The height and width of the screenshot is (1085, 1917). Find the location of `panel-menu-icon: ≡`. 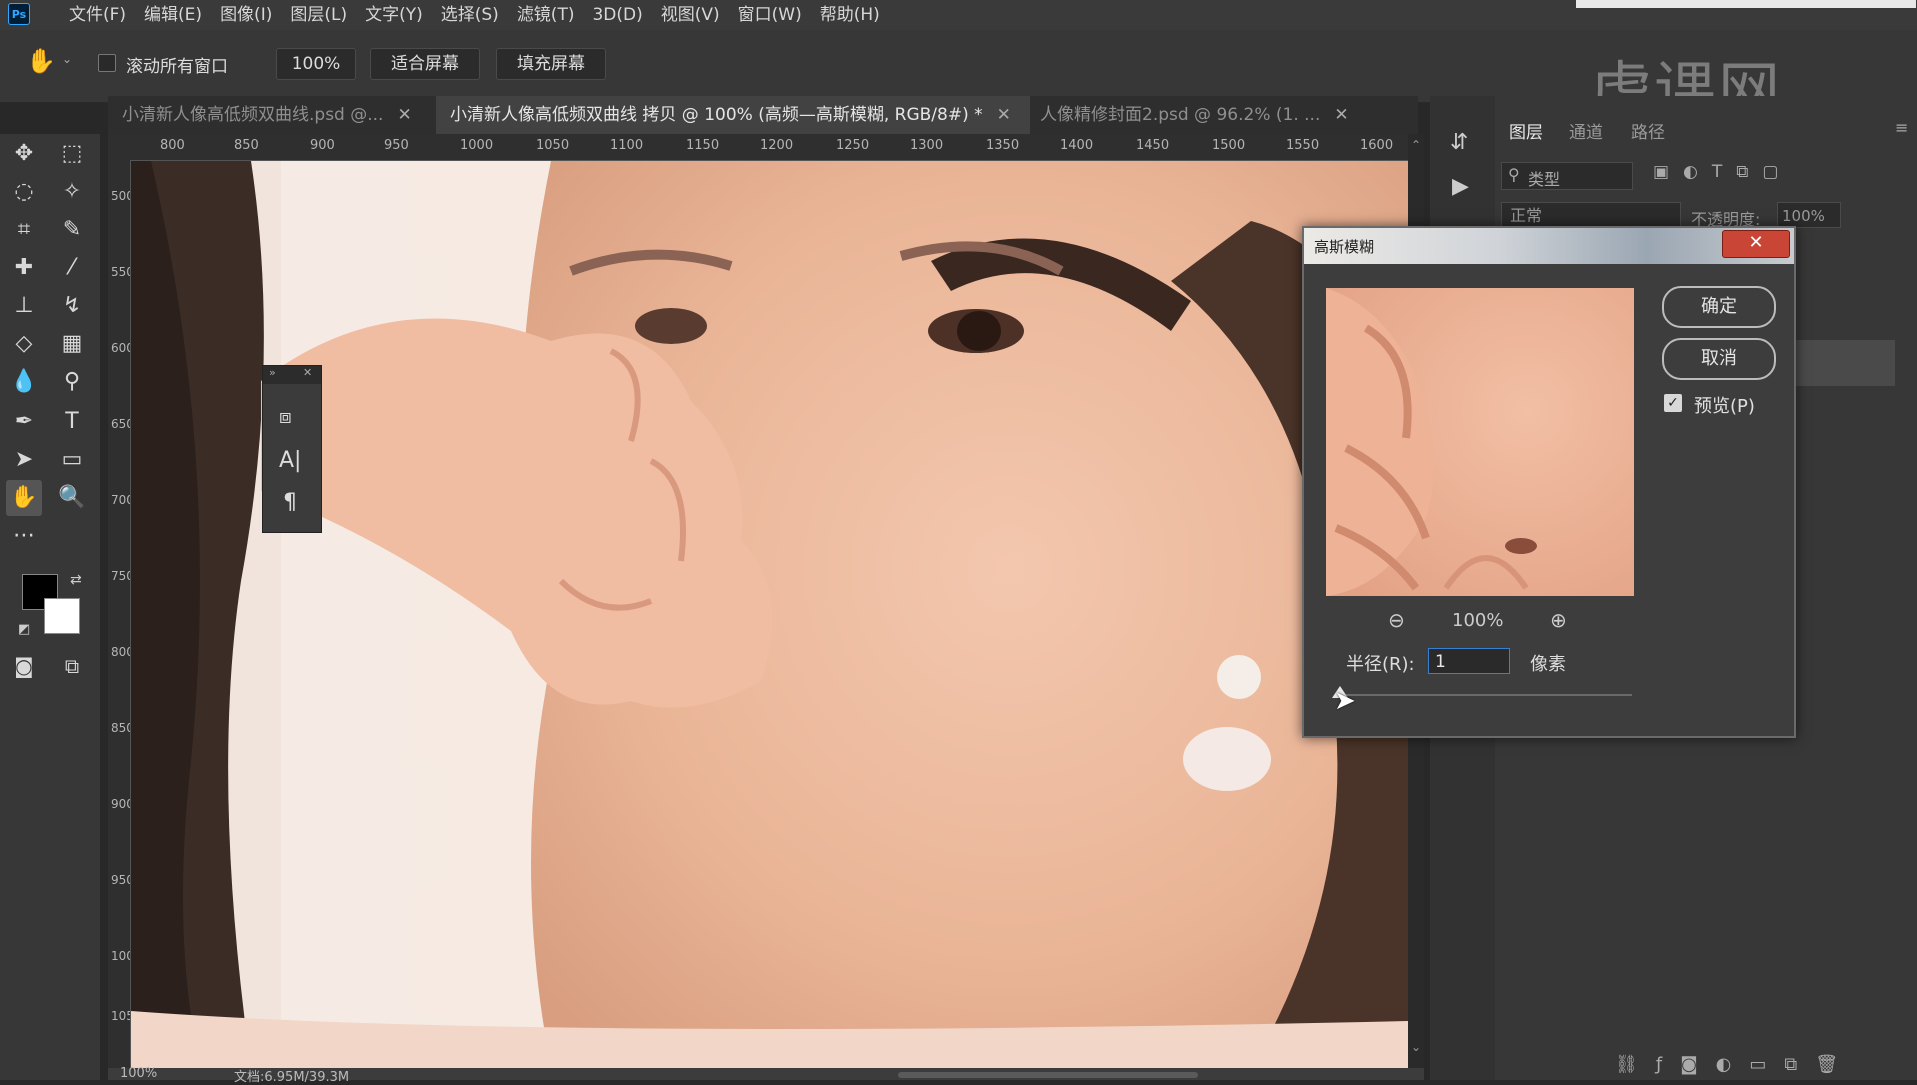

panel-menu-icon: ≡ is located at coordinates (1901, 127).